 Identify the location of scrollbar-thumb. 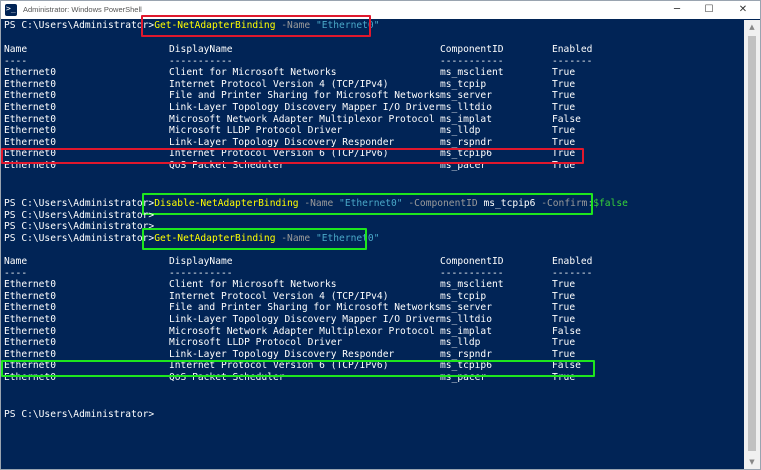
(752, 243).